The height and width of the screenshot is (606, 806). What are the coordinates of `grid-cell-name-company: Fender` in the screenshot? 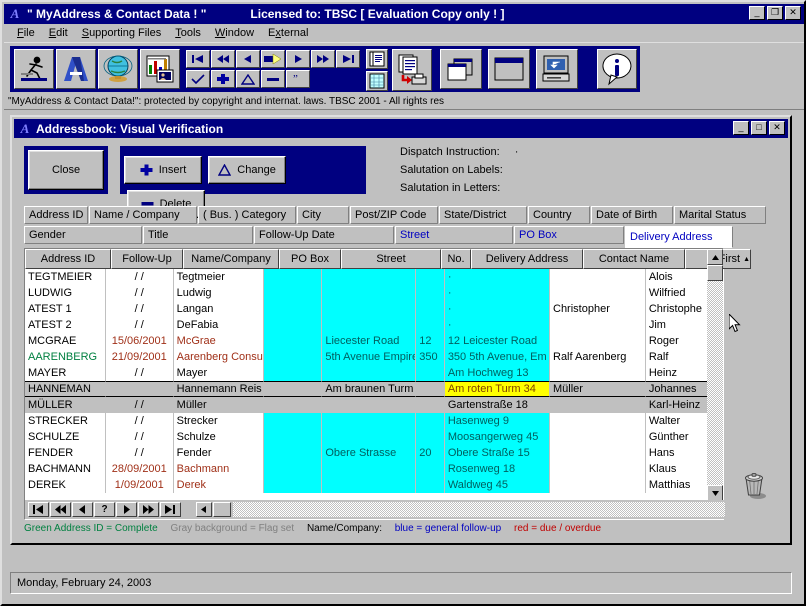 It's located at (218, 453).